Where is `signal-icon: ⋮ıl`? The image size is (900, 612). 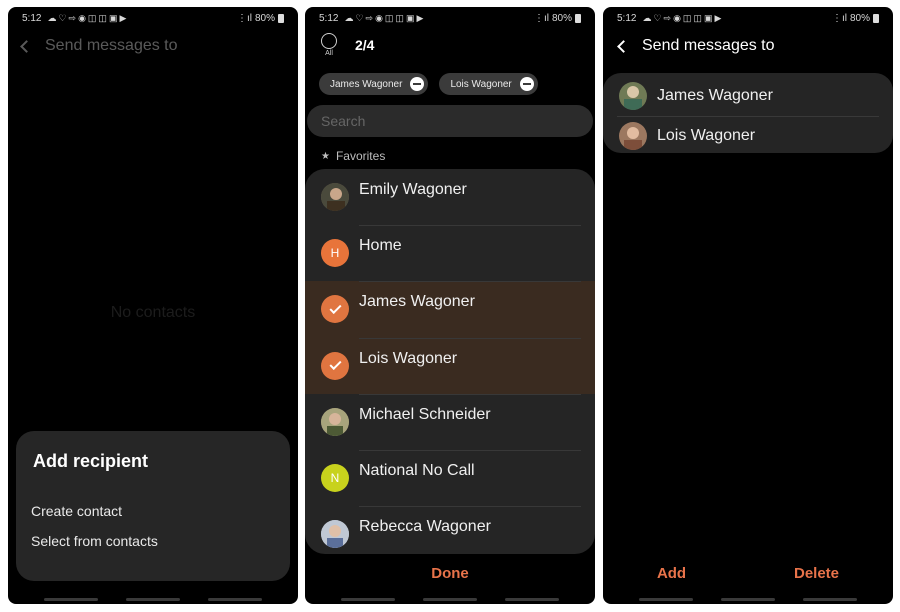 signal-icon: ⋮ıl is located at coordinates (839, 18).